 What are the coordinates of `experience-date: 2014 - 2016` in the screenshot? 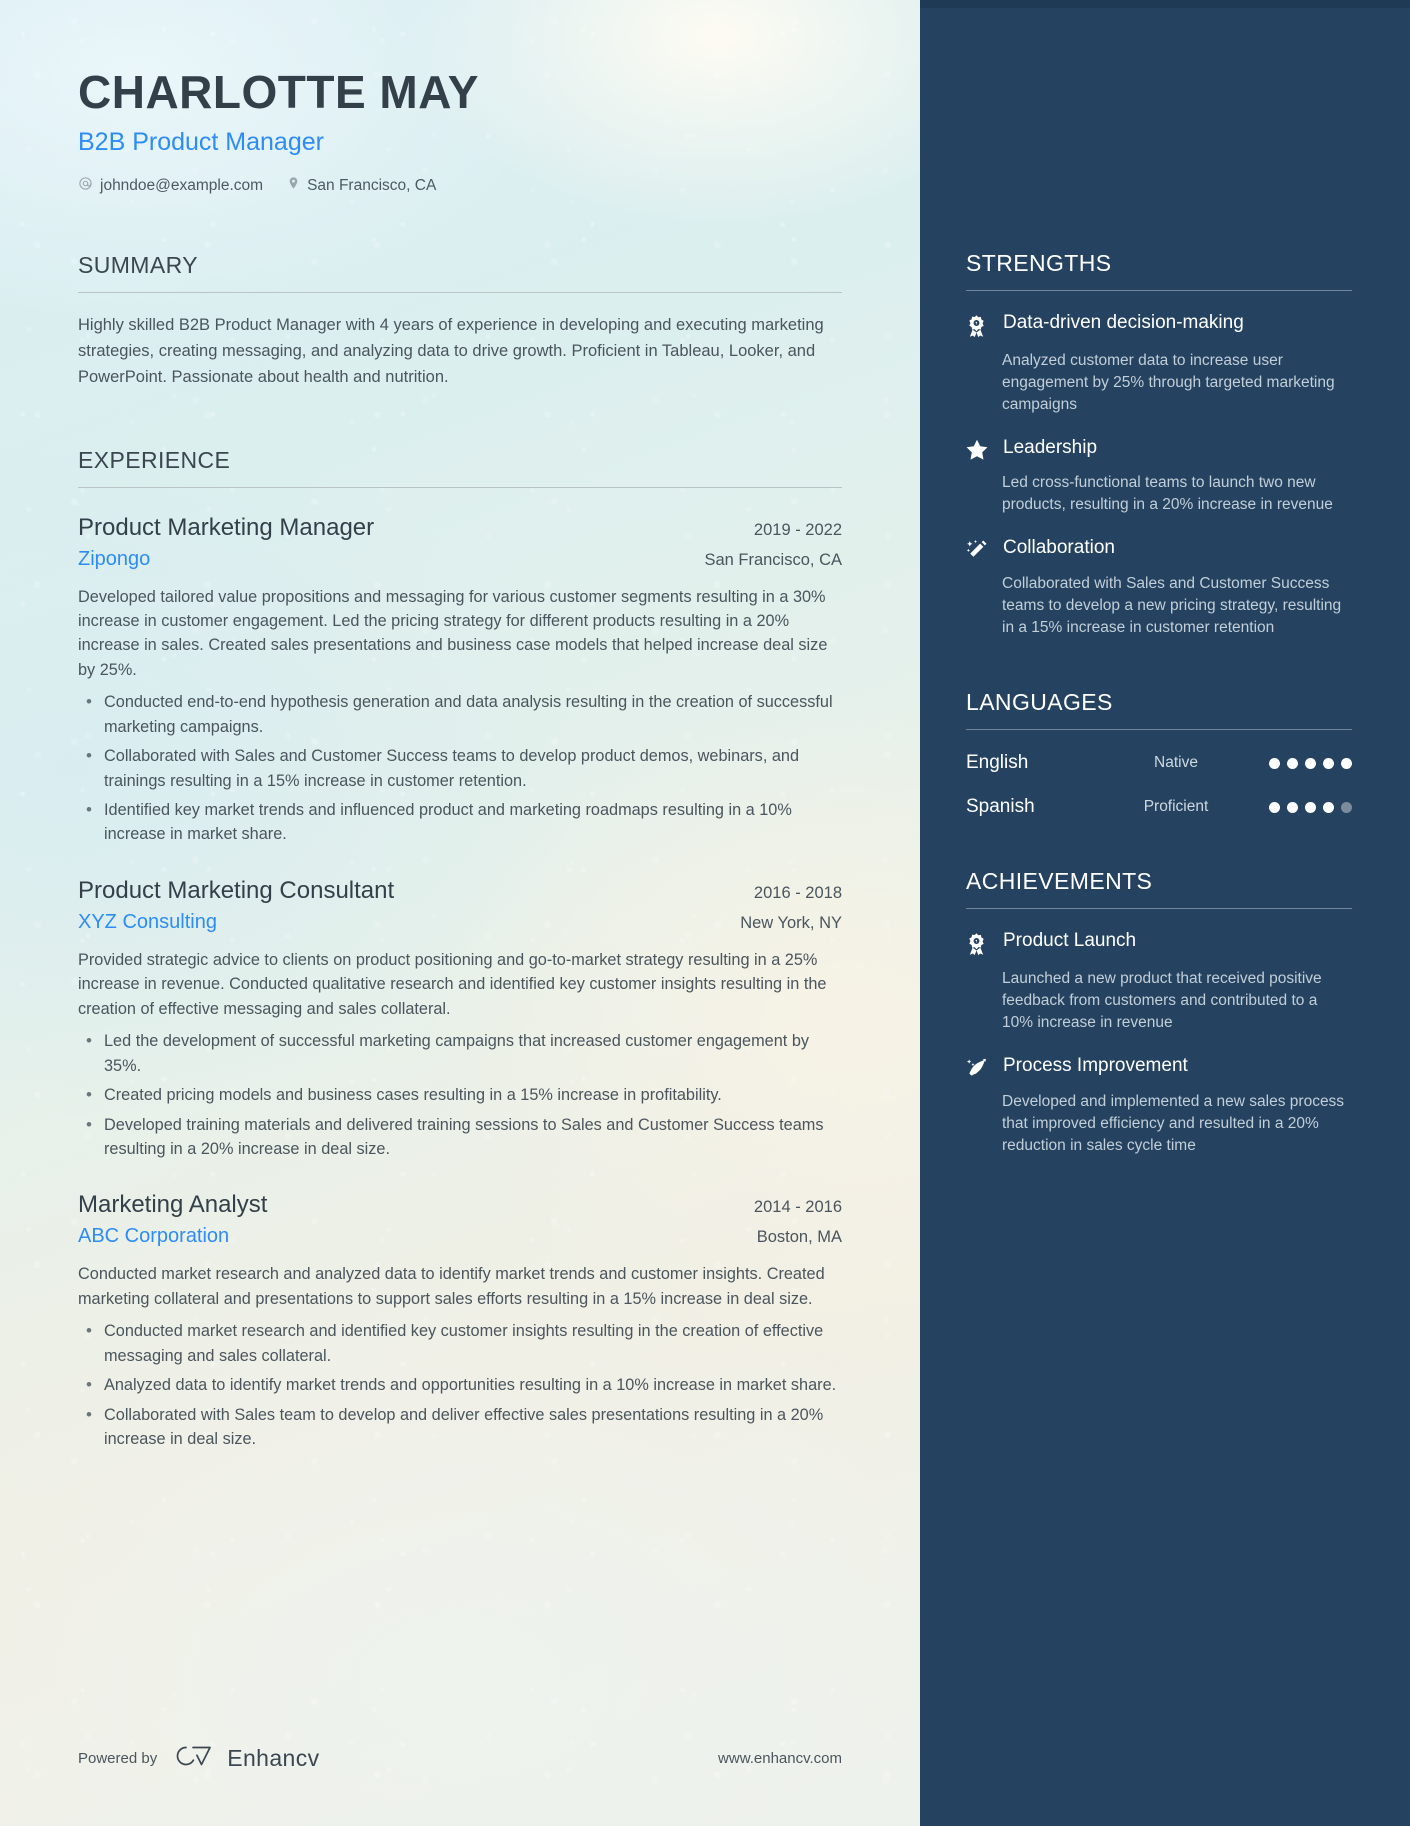 It's located at (797, 1207).